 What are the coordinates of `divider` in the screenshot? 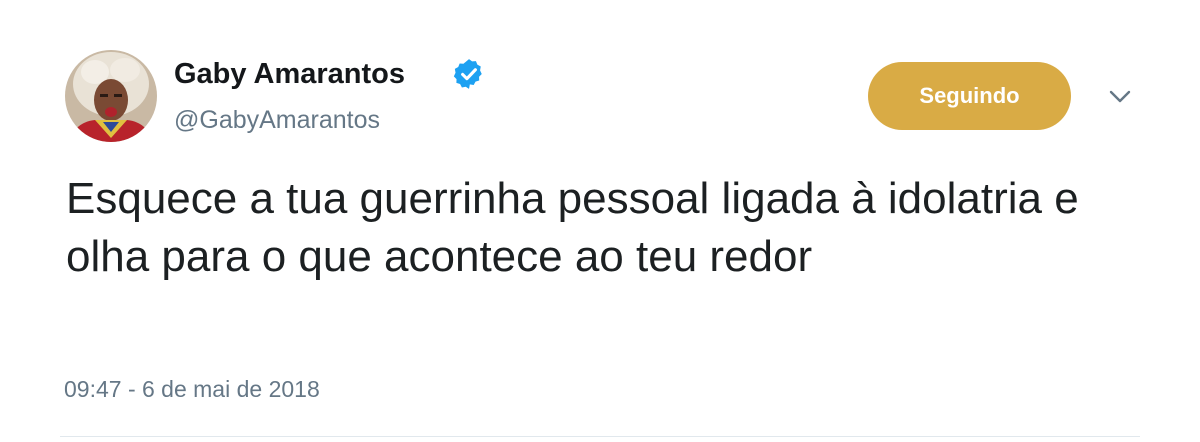 It's located at (600, 436).